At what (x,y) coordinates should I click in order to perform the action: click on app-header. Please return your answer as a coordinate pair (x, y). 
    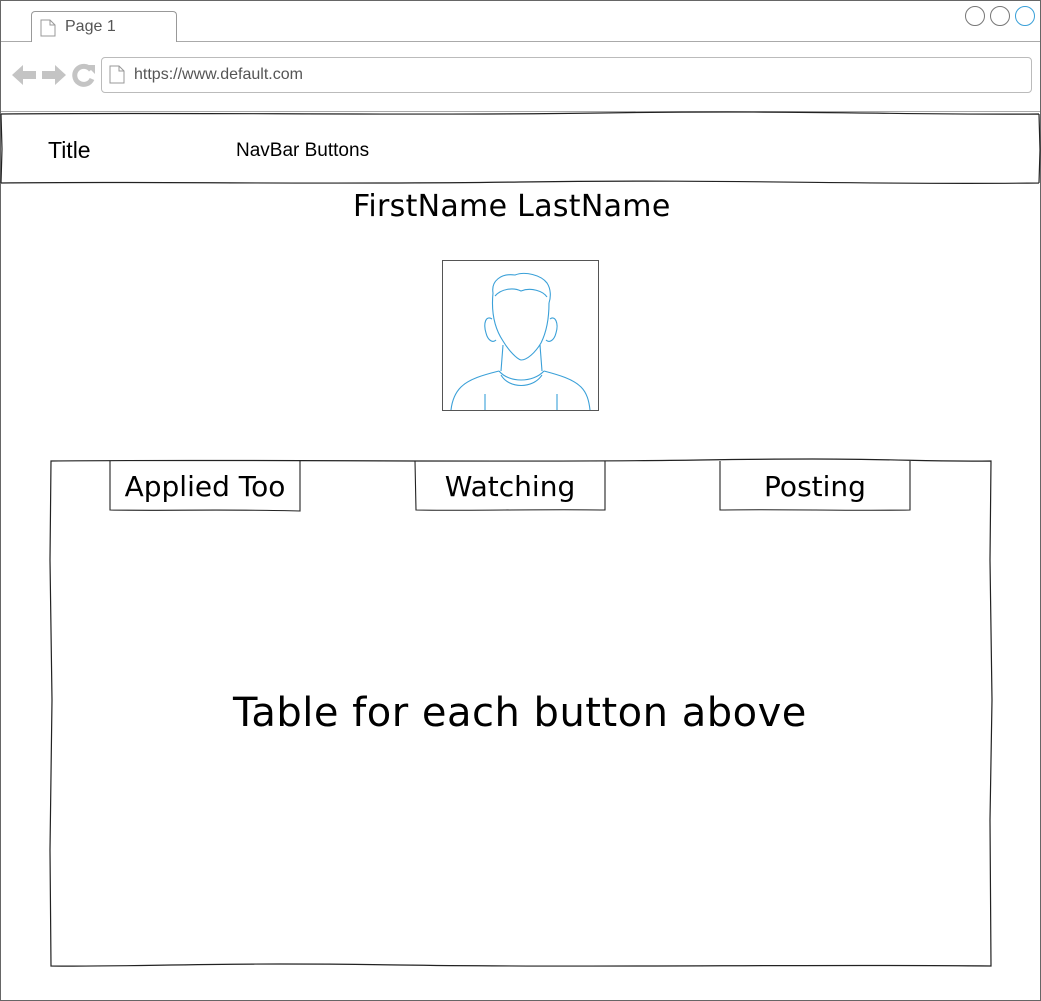
    Looking at the image, I should click on (520, 149).